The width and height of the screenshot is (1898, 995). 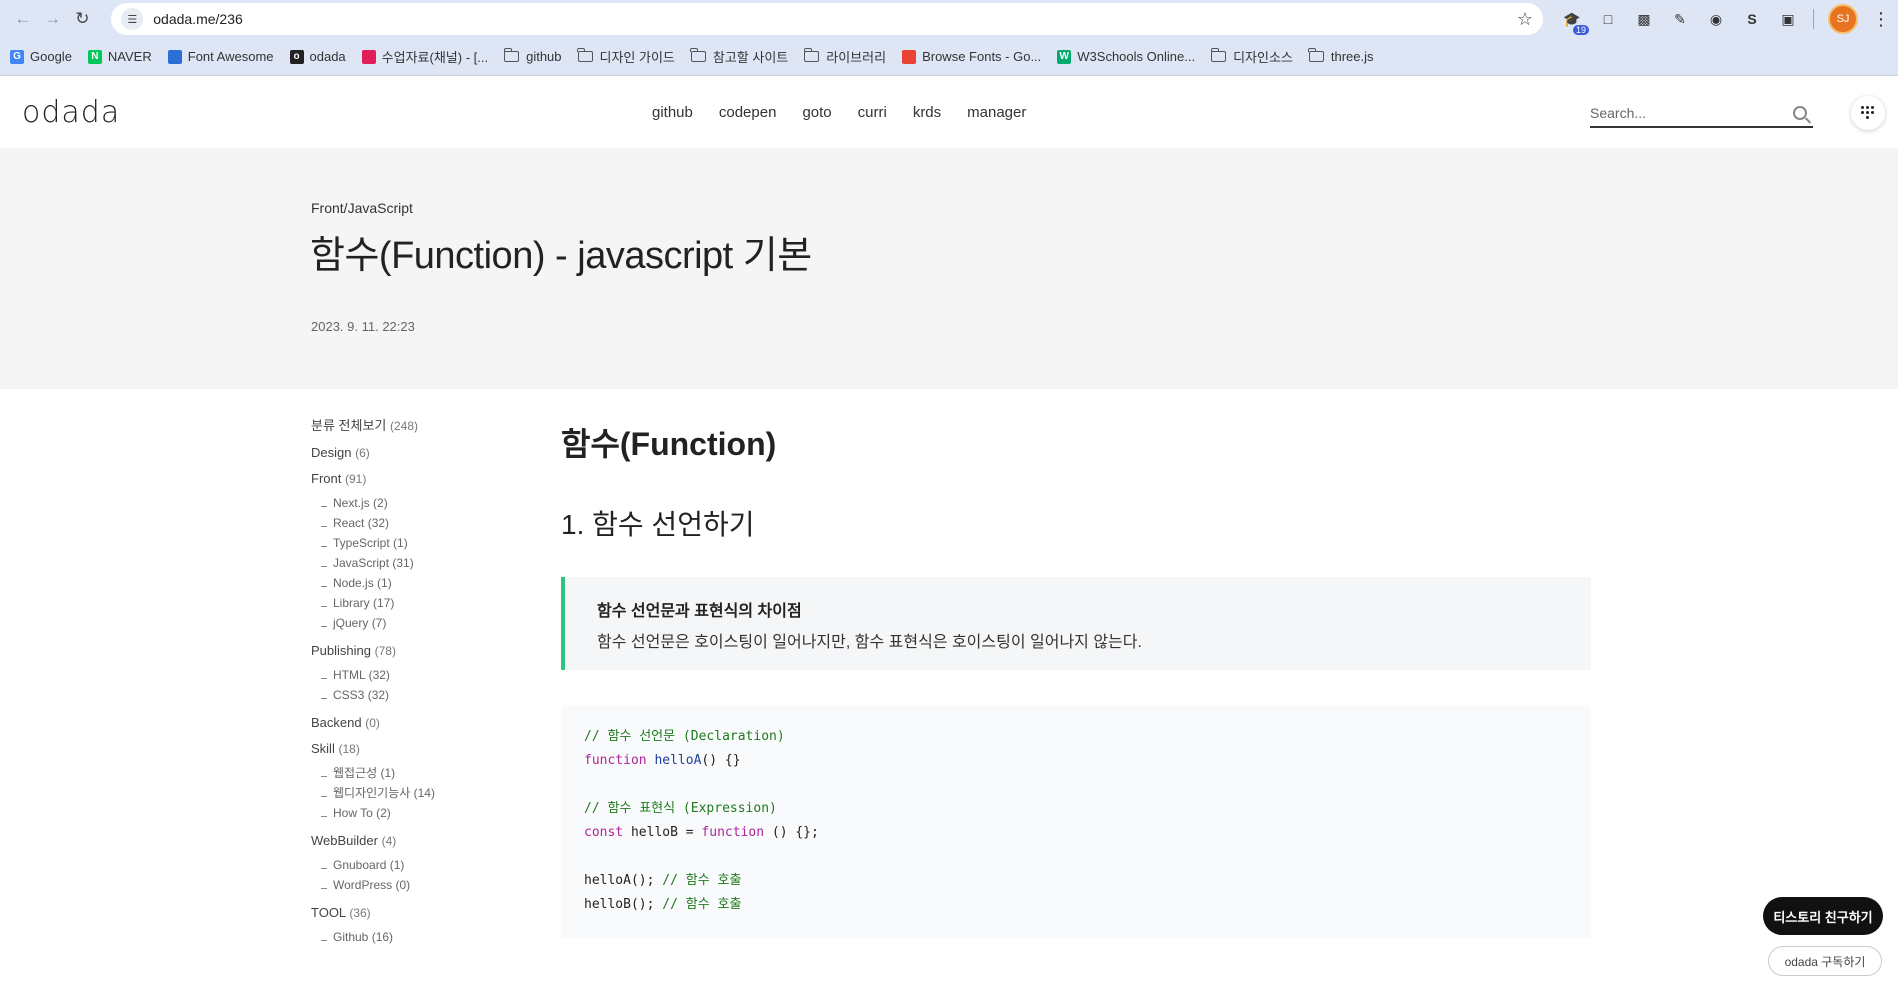 I want to click on nav-link-krds: krds, so click(x=927, y=112).